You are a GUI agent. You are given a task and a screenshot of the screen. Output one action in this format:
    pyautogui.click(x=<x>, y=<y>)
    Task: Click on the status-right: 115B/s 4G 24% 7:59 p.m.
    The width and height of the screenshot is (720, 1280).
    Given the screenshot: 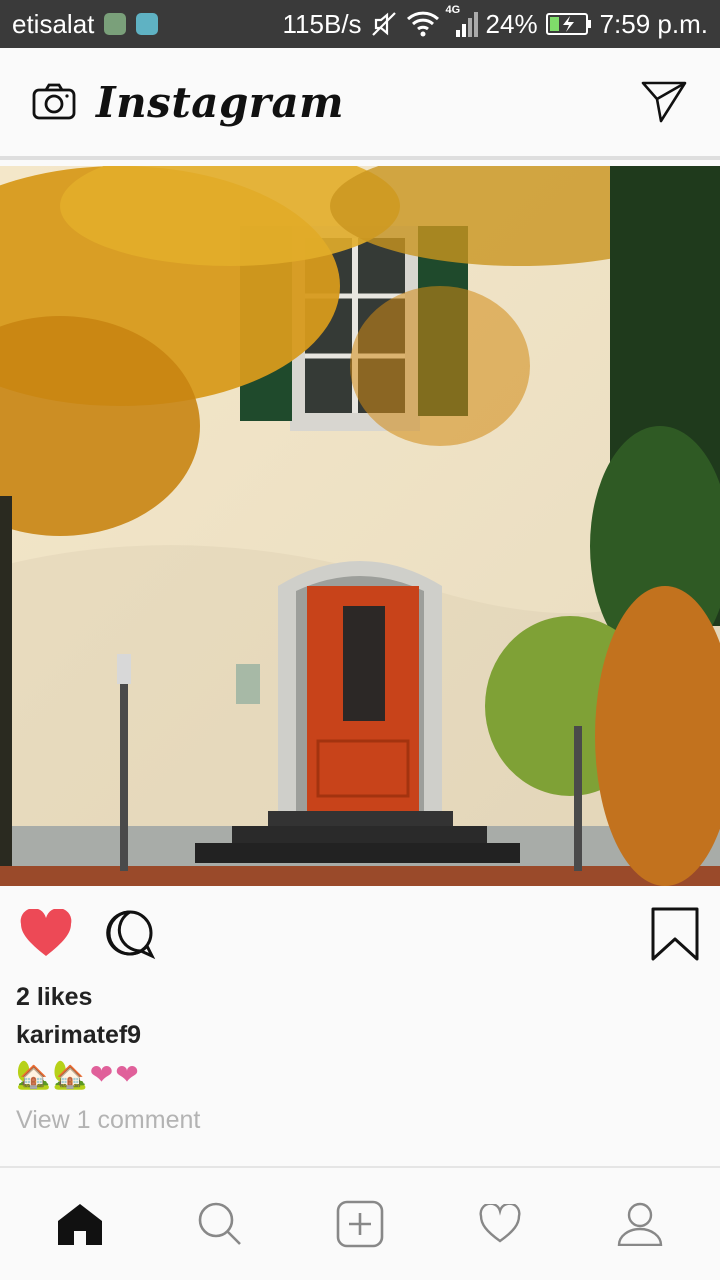 What is the action you would take?
    pyautogui.click(x=495, y=22)
    